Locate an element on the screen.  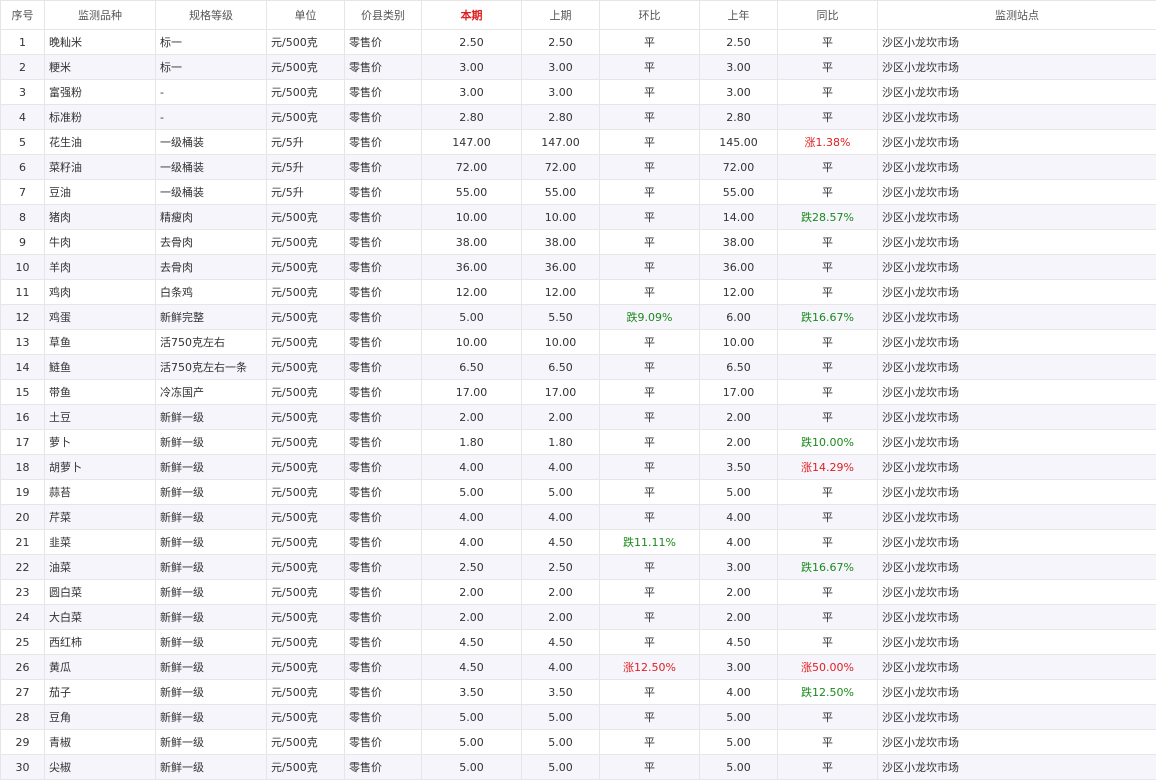
cell-last-year-price: 6.50 is located at coordinates (738, 367).